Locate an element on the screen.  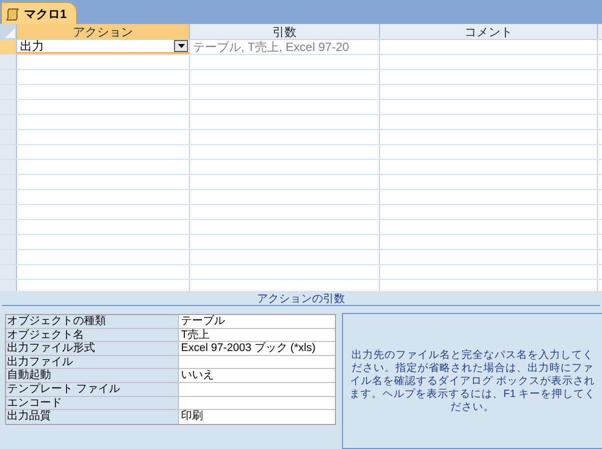
property-field: Excel 97-2003 ブック (*xls) is located at coordinates (257, 348).